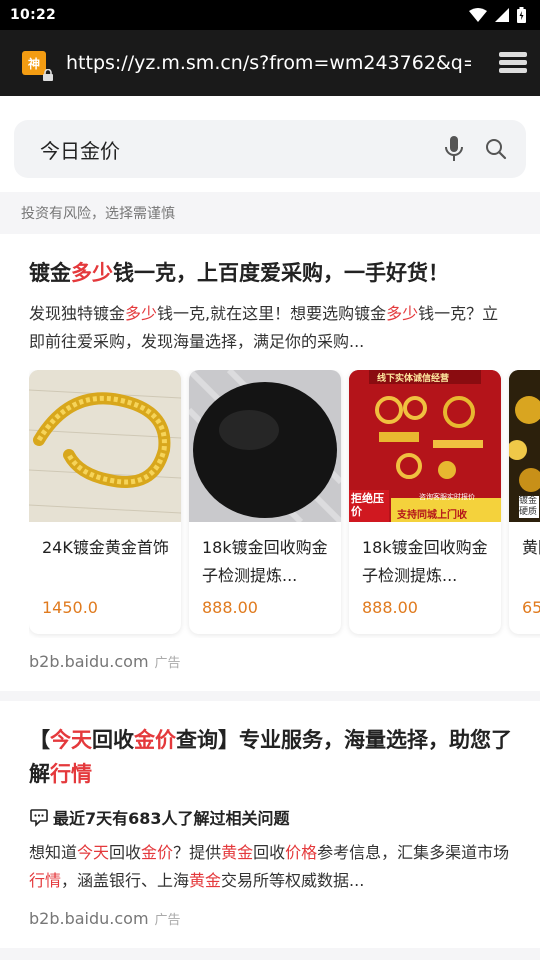 This screenshot has width=540, height=960. I want to click on desc-highlight: 金价, so click(157, 852).